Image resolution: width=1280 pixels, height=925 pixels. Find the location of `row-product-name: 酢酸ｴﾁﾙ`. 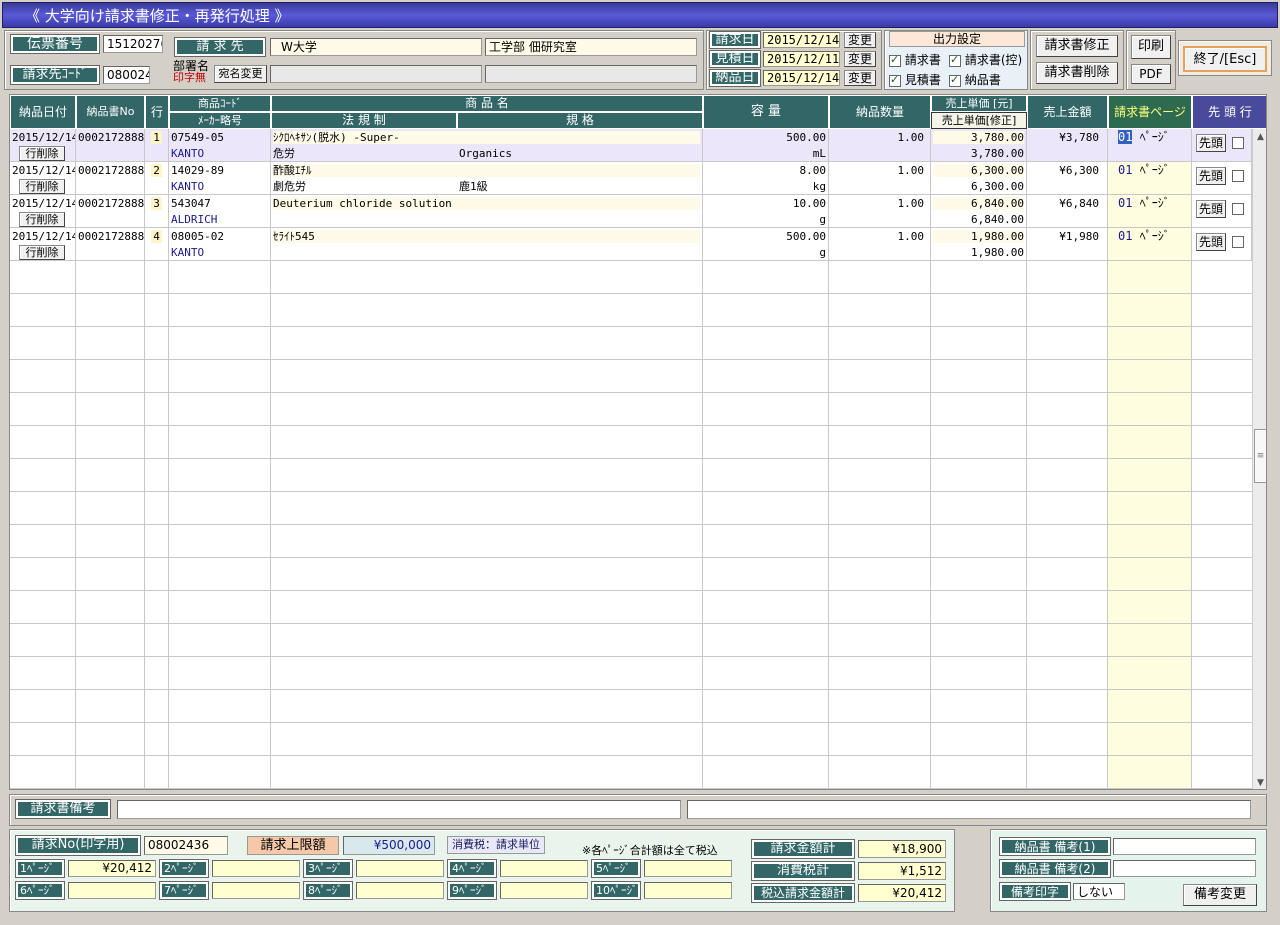

row-product-name: 酢酸ｴﾁﾙ is located at coordinates (486, 170).